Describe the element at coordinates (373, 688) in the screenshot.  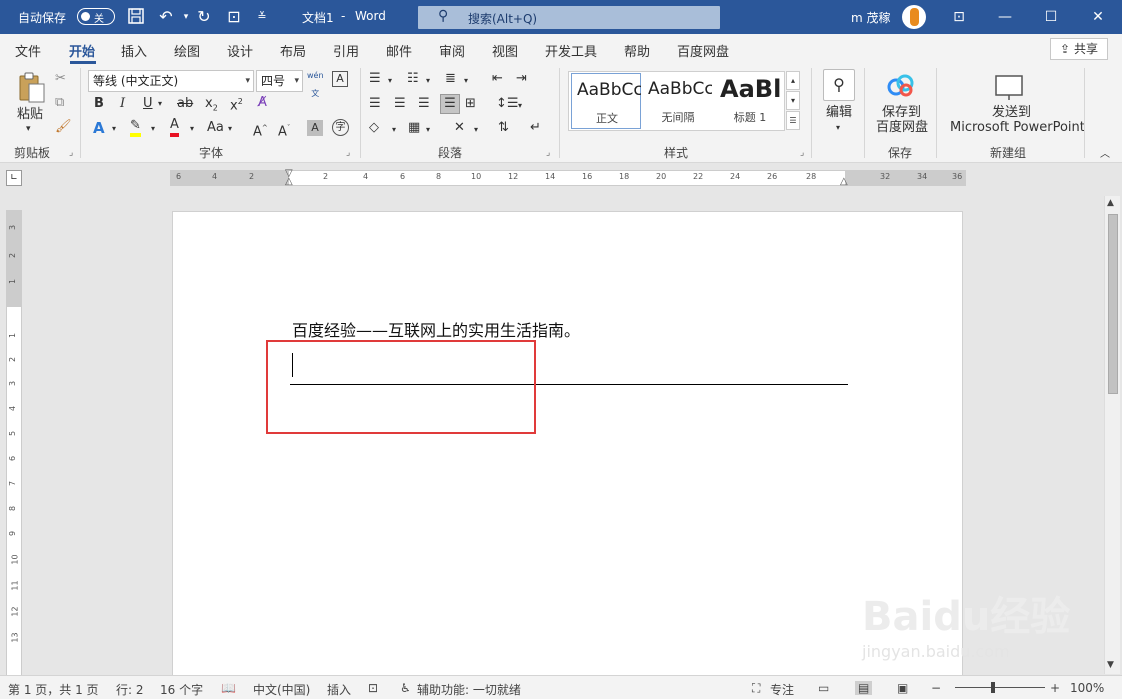
I see `macro-record-icon: ⊡` at that location.